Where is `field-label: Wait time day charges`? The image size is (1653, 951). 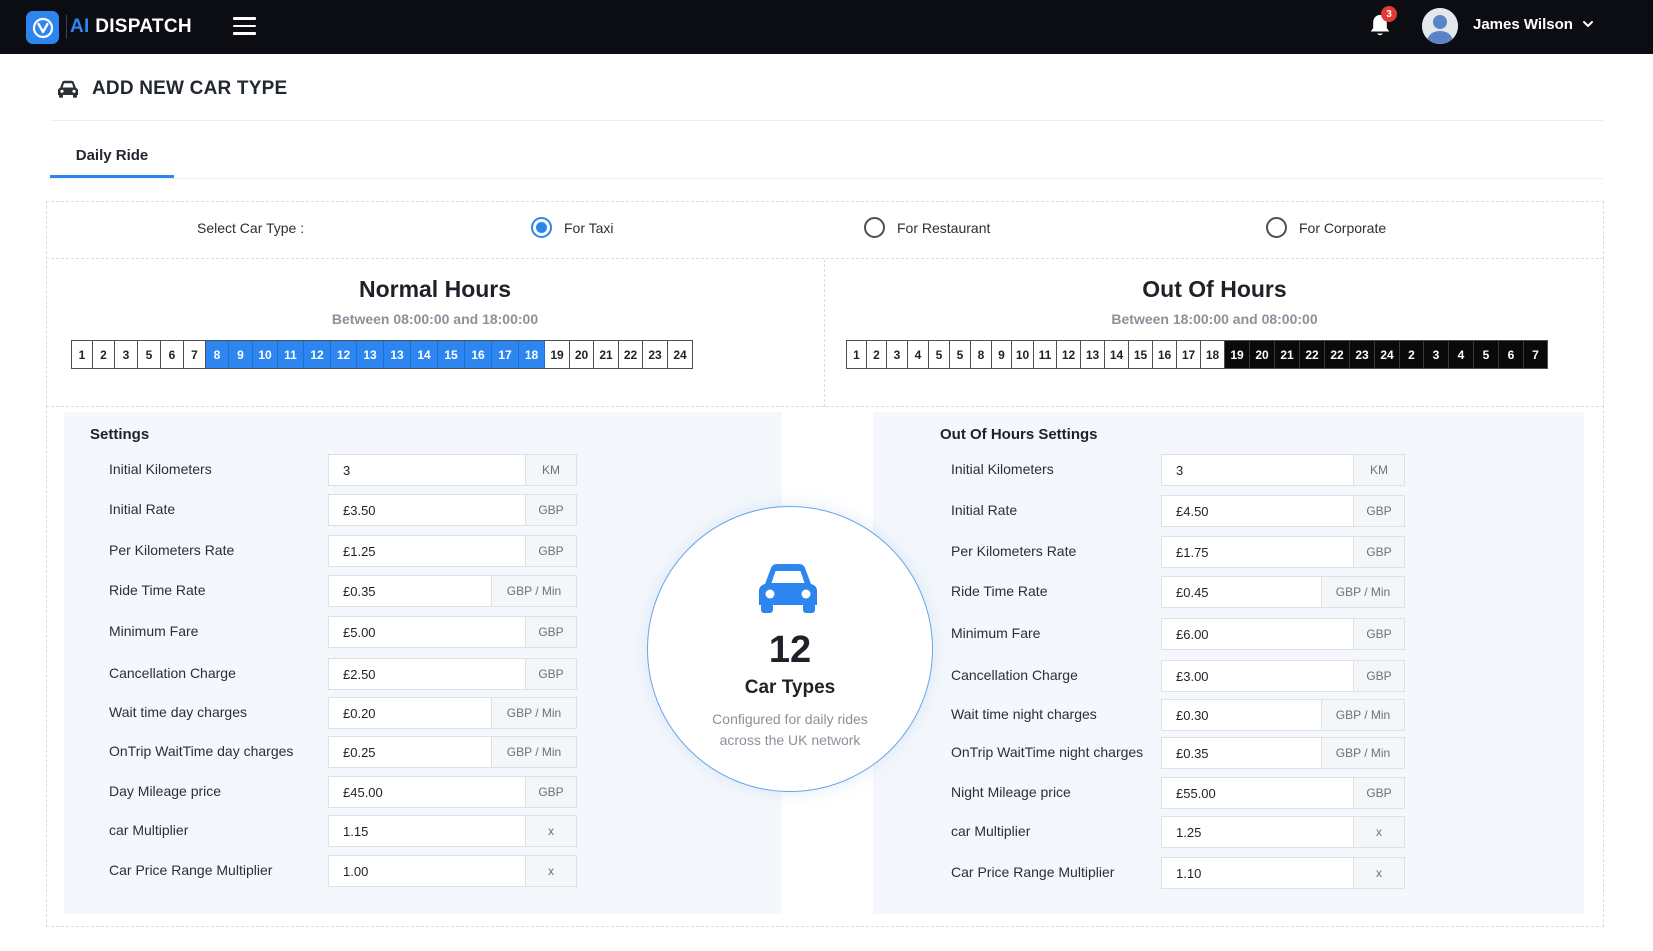 field-label: Wait time day charges is located at coordinates (178, 712).